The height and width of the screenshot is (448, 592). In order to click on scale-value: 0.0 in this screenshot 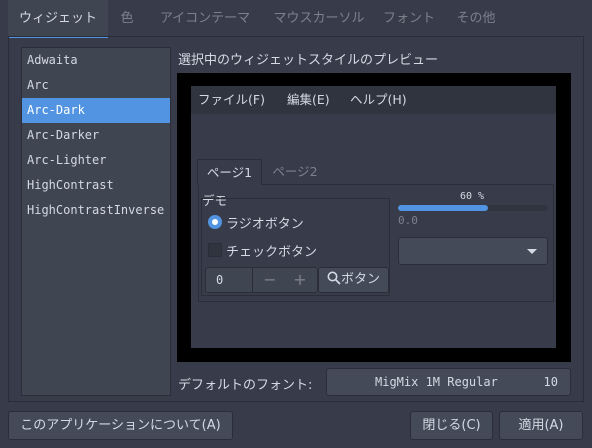, I will do `click(408, 220)`.